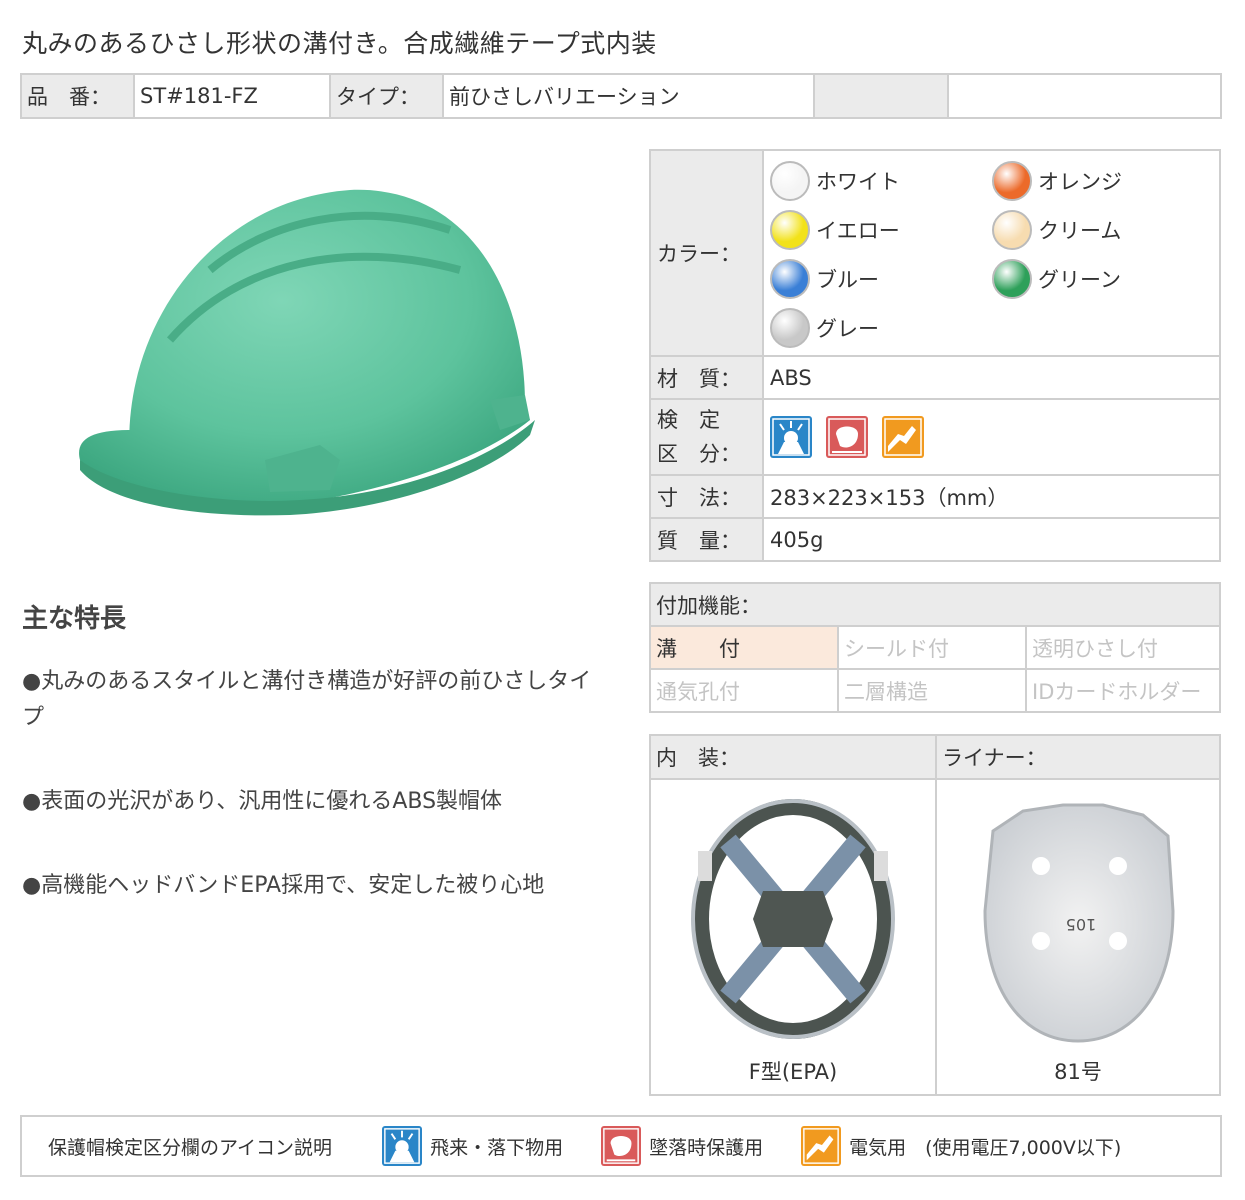 The width and height of the screenshot is (1245, 1200). What do you see at coordinates (793, 757) in the screenshot?
I see `inner-label: 内 装：` at bounding box center [793, 757].